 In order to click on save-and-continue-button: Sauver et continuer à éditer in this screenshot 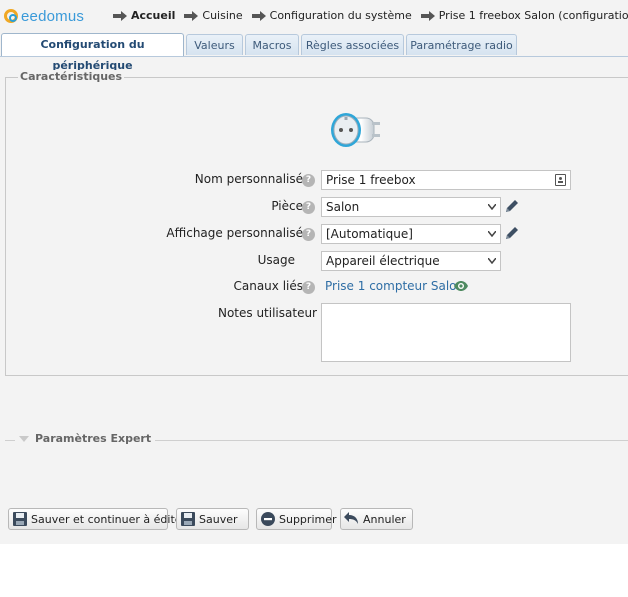, I will do `click(97, 519)`.